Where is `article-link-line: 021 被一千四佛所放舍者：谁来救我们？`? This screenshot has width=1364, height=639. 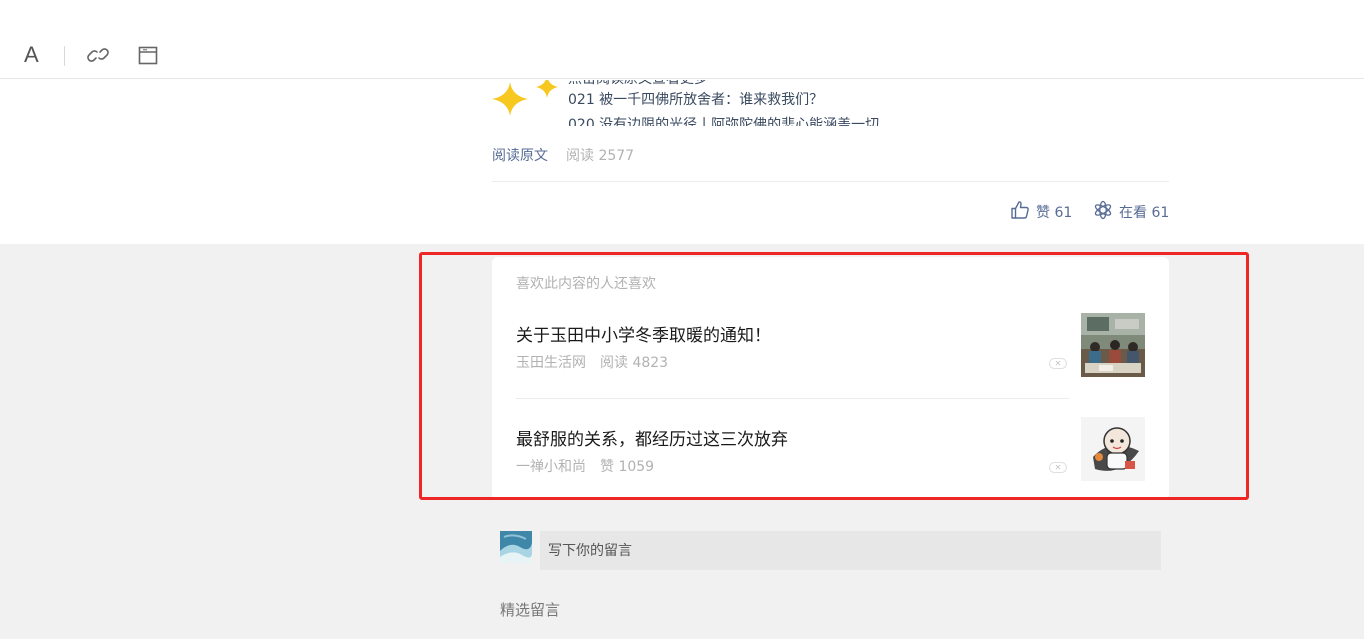
article-link-line: 021 被一千四佛所放舍者：谁来救我们？ is located at coordinates (695, 99).